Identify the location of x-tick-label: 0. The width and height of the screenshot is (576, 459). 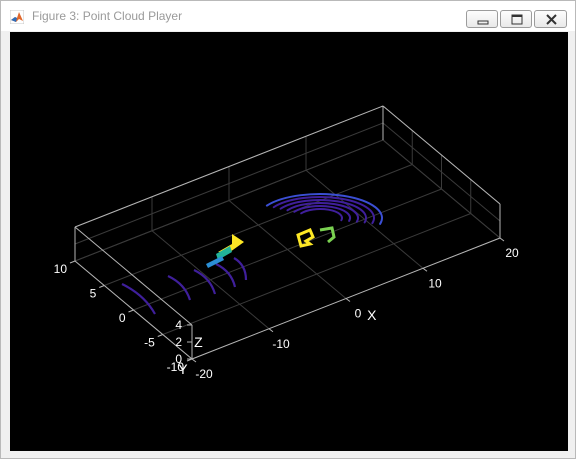
(358, 314).